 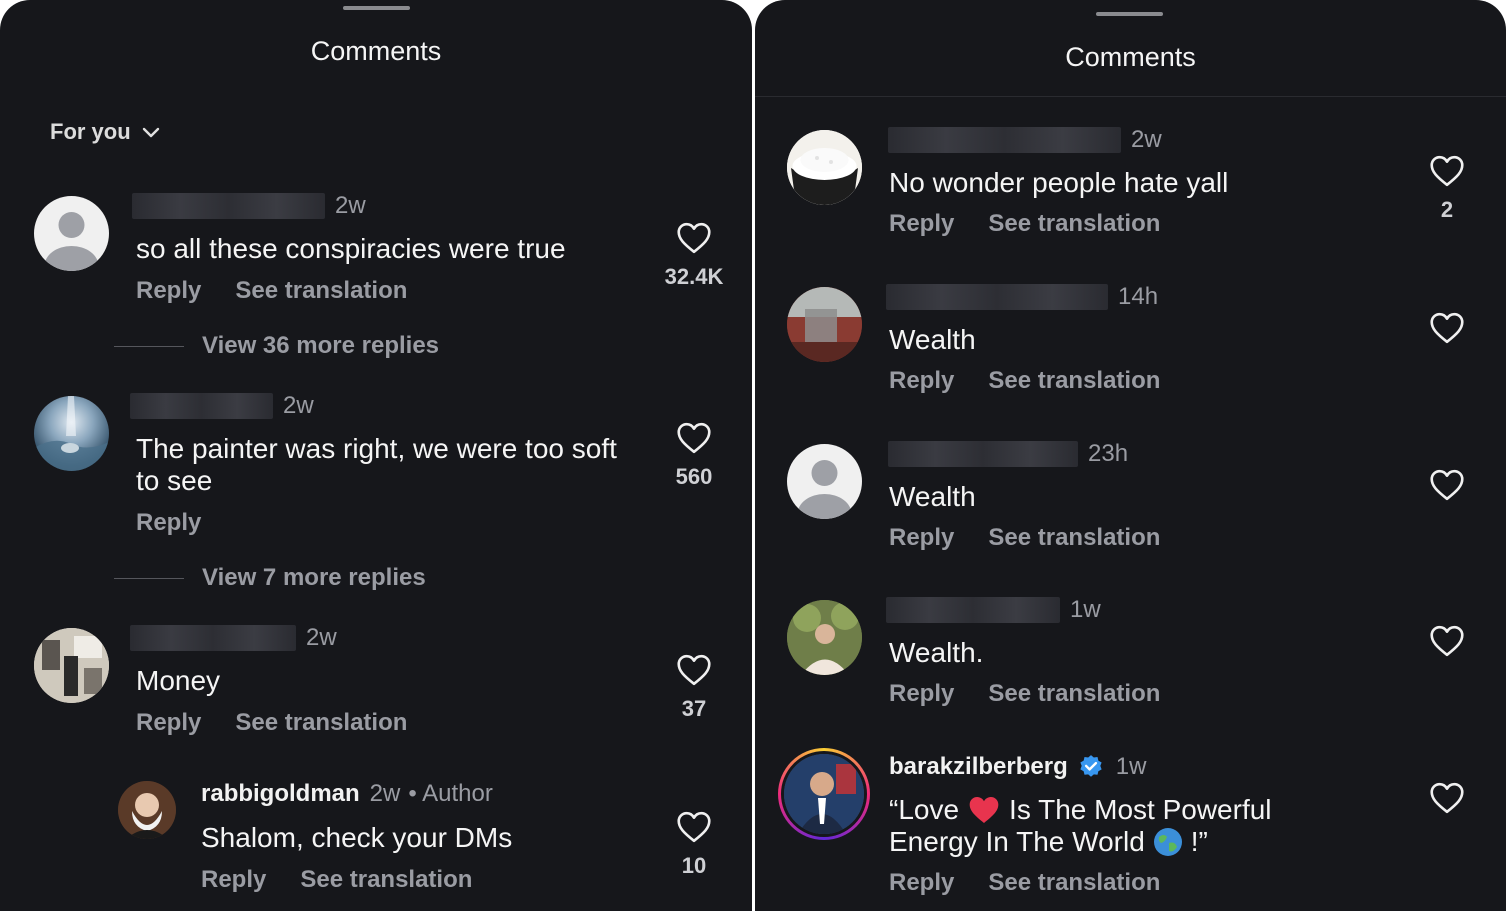 What do you see at coordinates (924, 809) in the screenshot?
I see `comment-text-part: “Love` at bounding box center [924, 809].